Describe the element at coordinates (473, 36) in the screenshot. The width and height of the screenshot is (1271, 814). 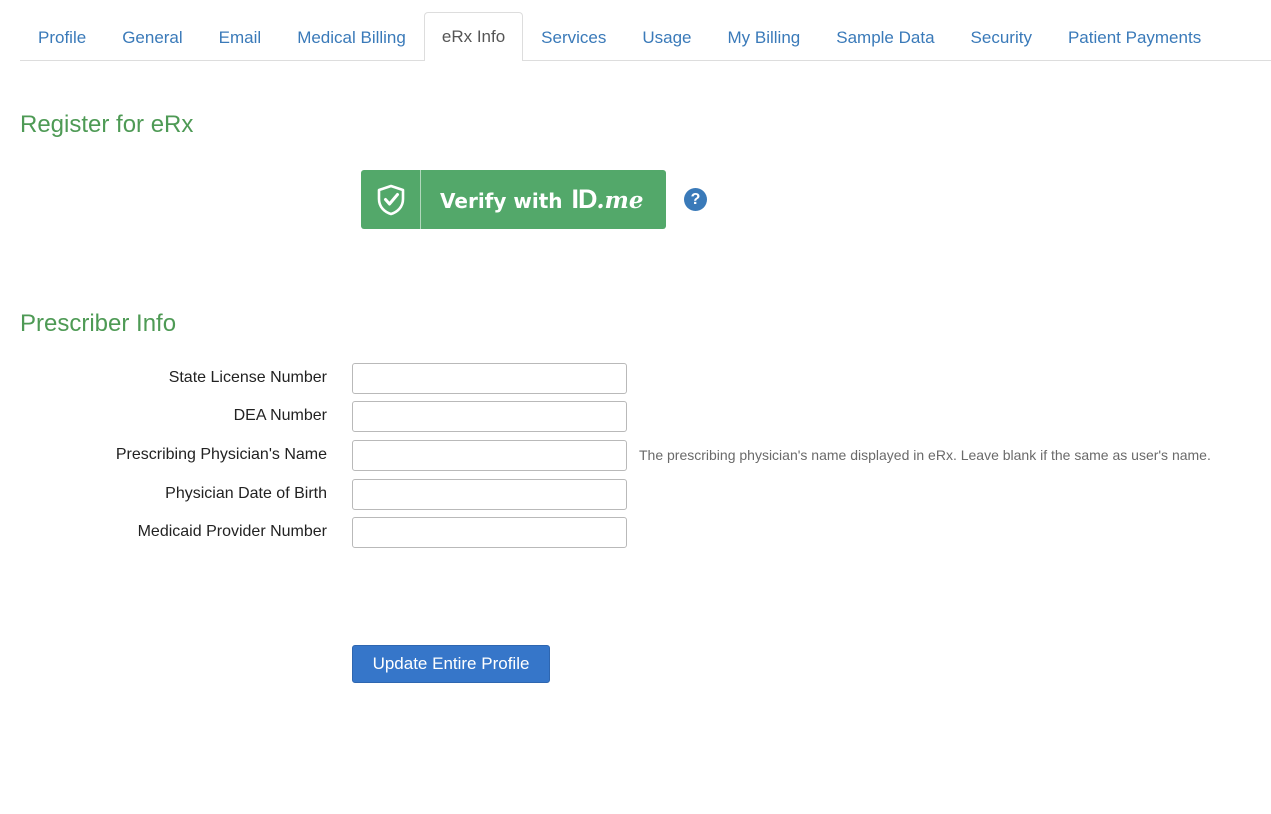
I see `tab-erx-info: eRx Info` at that location.